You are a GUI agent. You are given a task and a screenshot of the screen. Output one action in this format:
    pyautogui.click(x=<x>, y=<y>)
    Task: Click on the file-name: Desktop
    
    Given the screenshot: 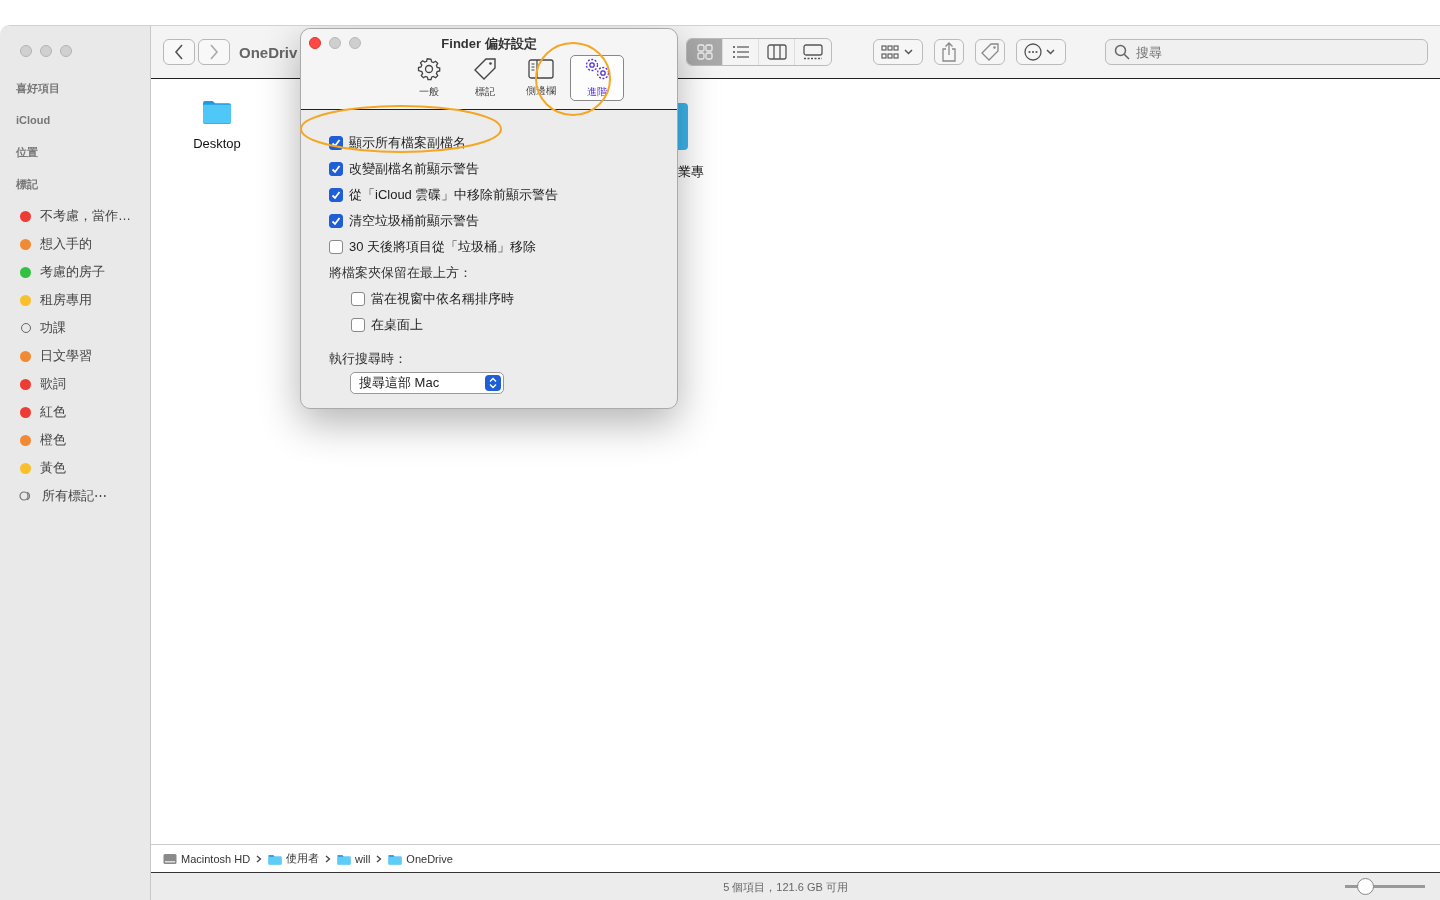 What is the action you would take?
    pyautogui.click(x=217, y=143)
    